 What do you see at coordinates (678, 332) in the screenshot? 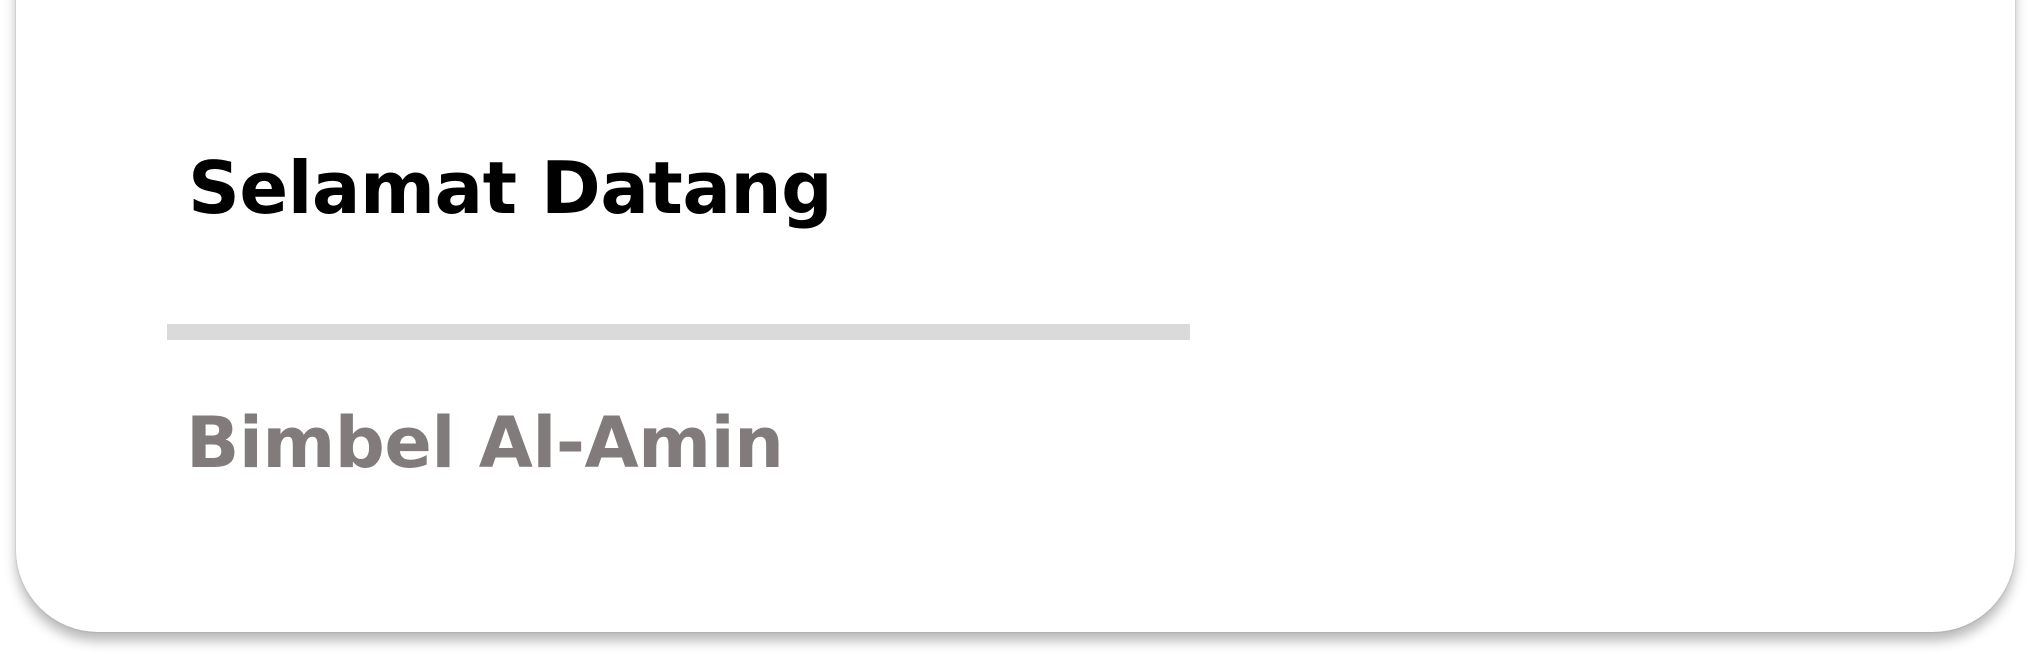
I see `title-divider` at bounding box center [678, 332].